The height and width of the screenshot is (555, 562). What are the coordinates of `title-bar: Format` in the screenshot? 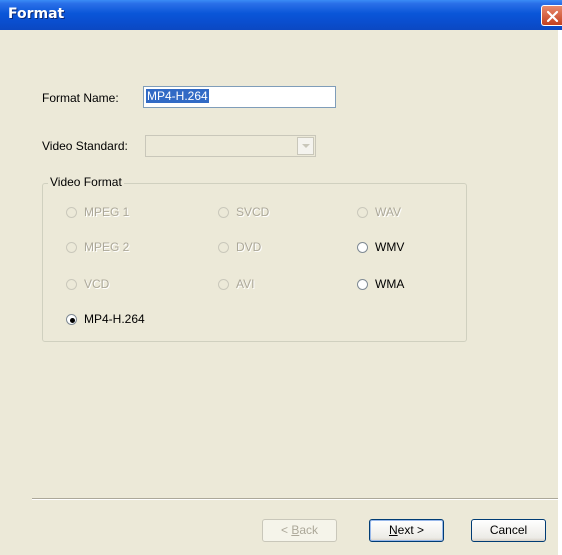 It's located at (281, 15).